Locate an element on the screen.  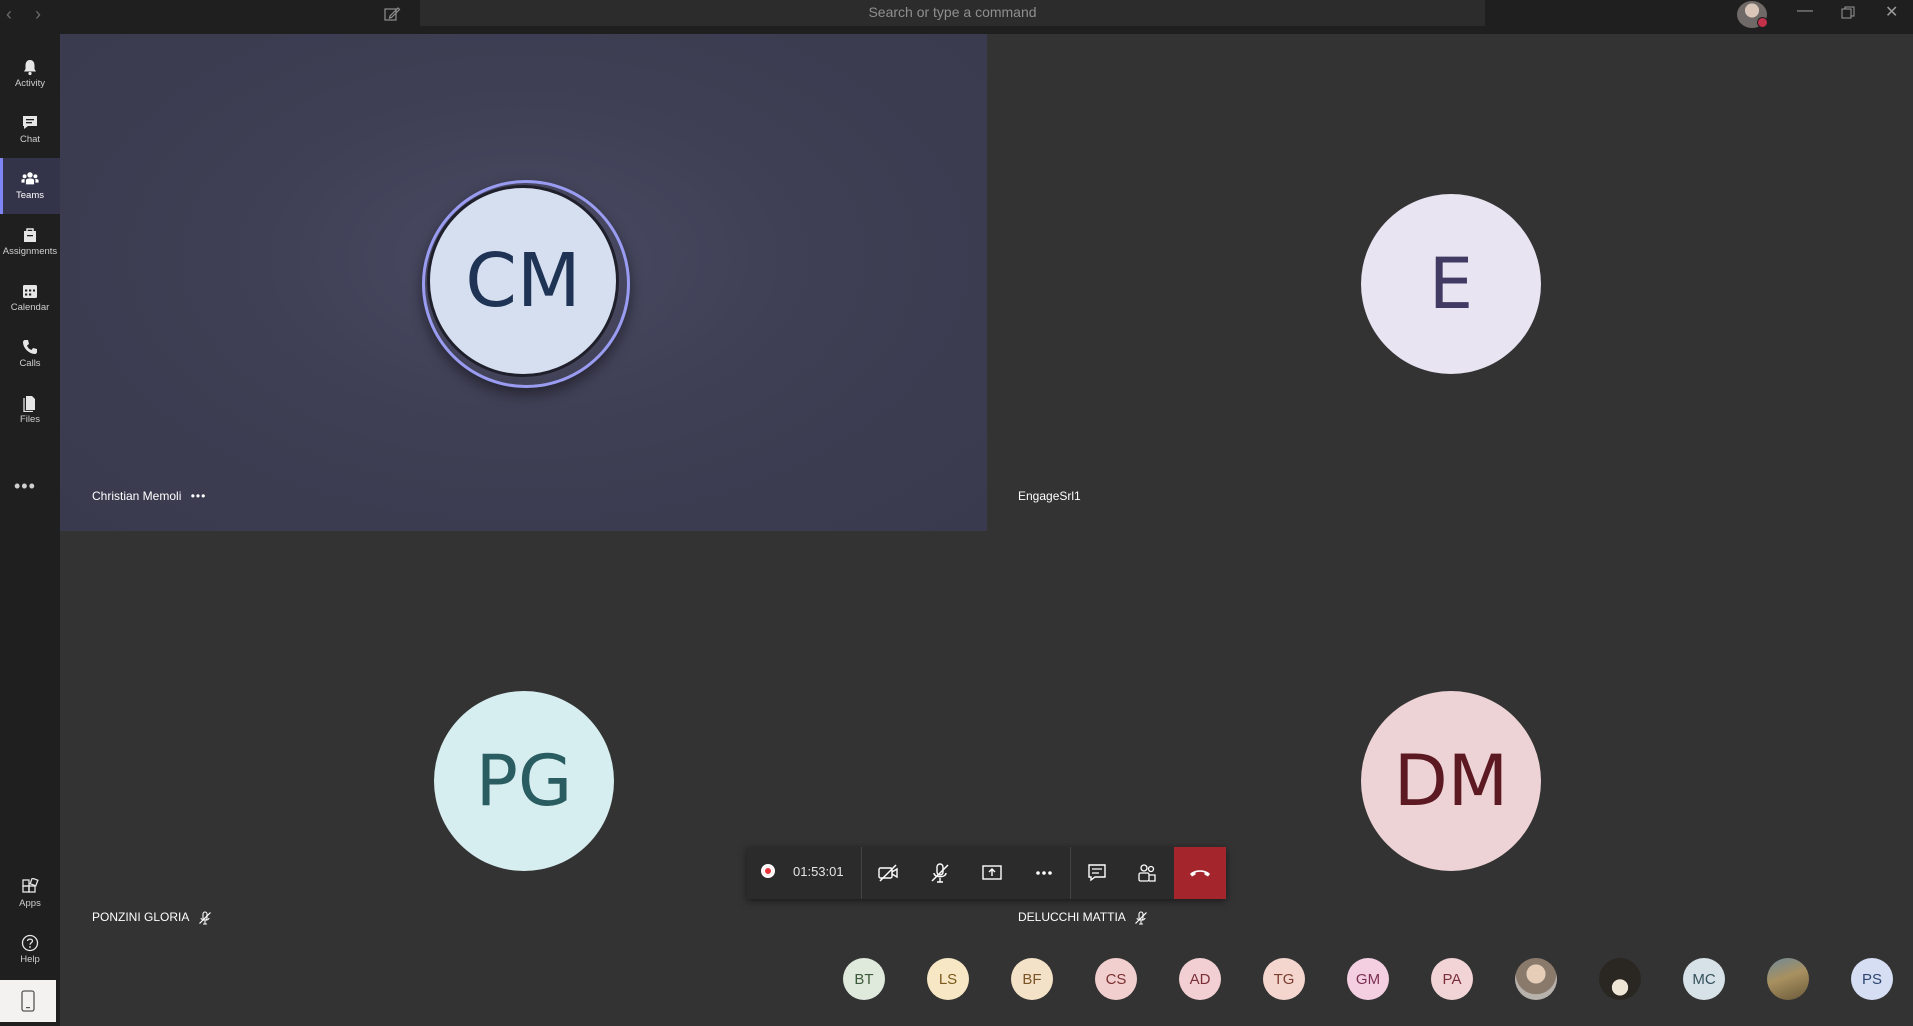
restore-icon is located at coordinates (1848, 13).